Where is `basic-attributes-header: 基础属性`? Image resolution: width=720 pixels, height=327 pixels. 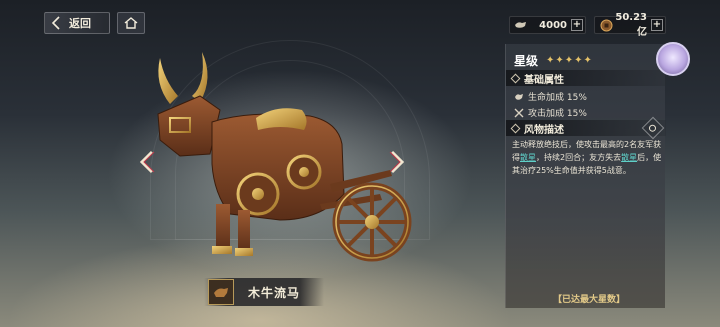 basic-attributes-header: 基础属性 is located at coordinates (586, 78).